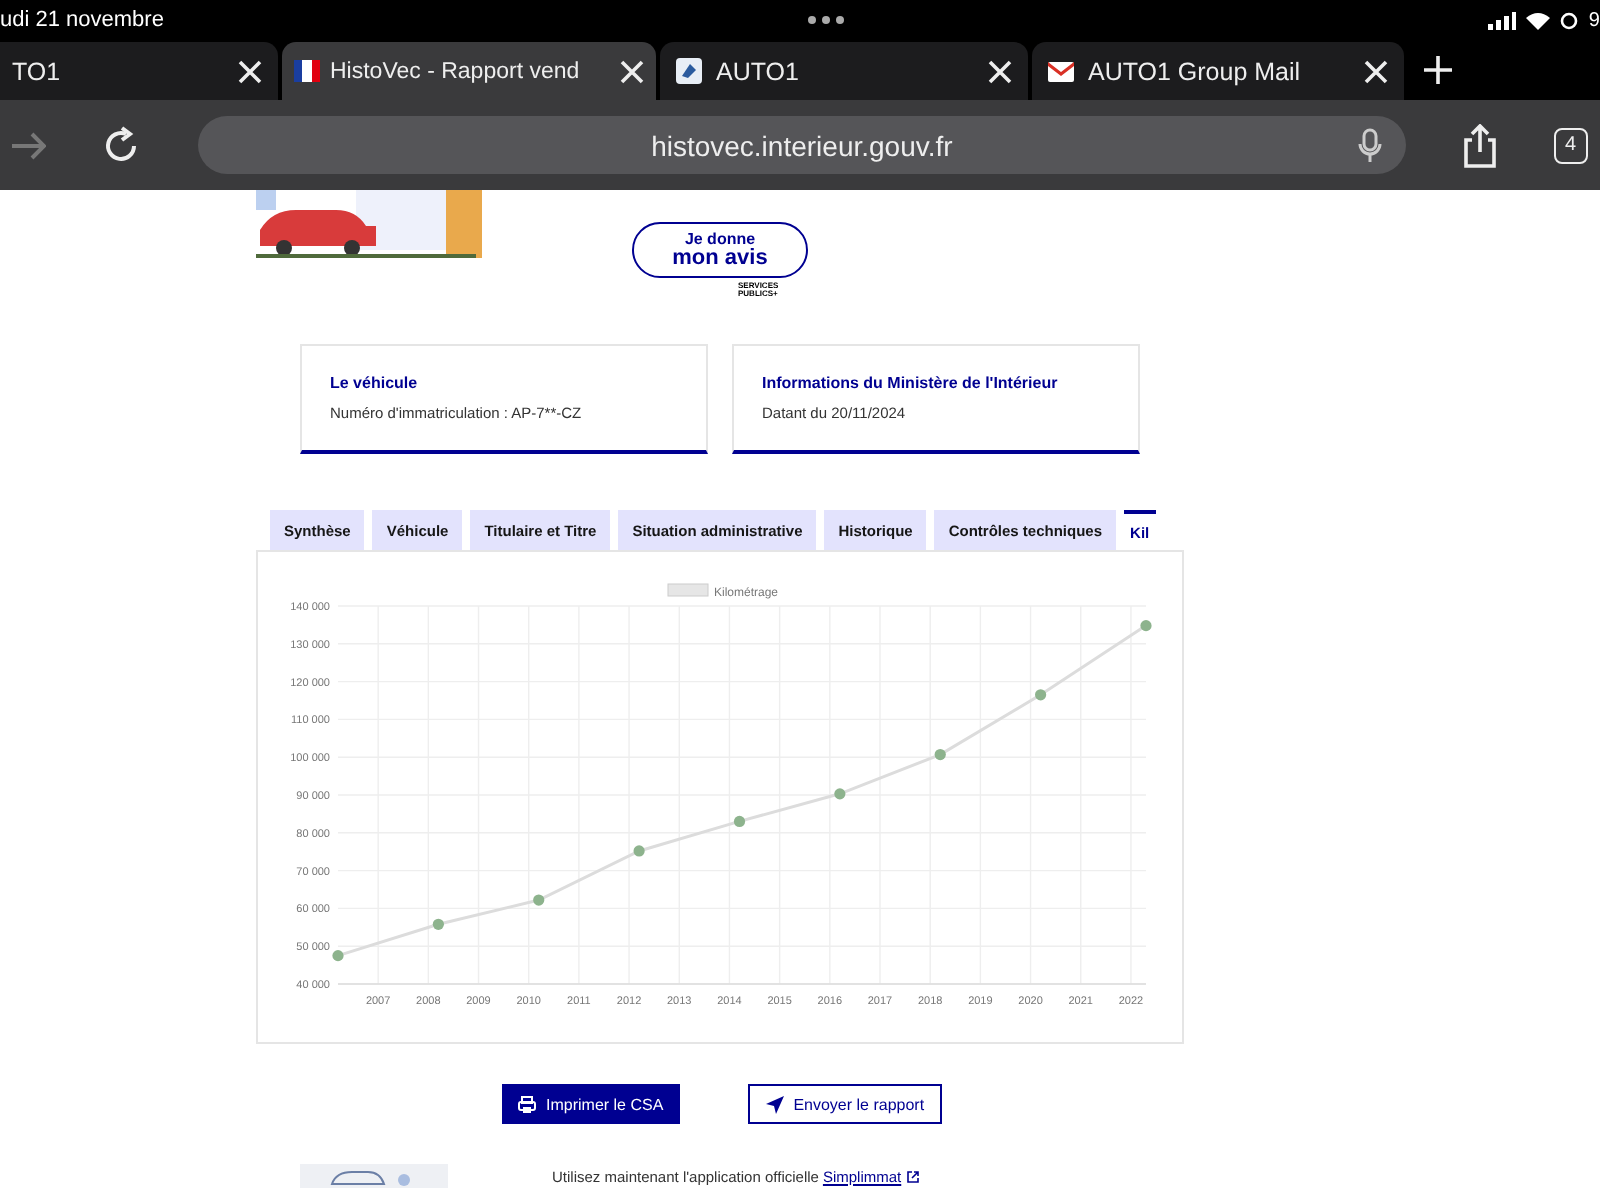 Image resolution: width=1600 pixels, height=1200 pixels. What do you see at coordinates (1502, 20) in the screenshot?
I see `signal-icon` at bounding box center [1502, 20].